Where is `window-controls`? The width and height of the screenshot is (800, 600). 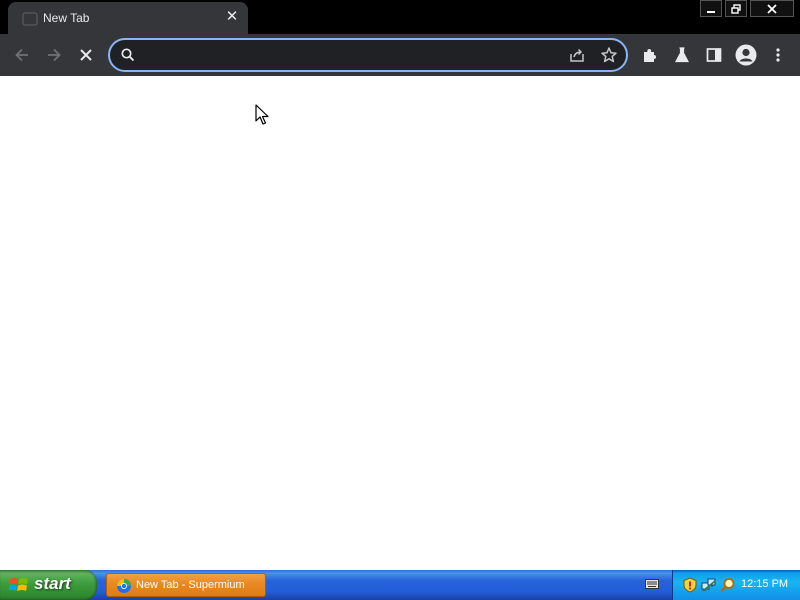
window-controls is located at coordinates (745, 9).